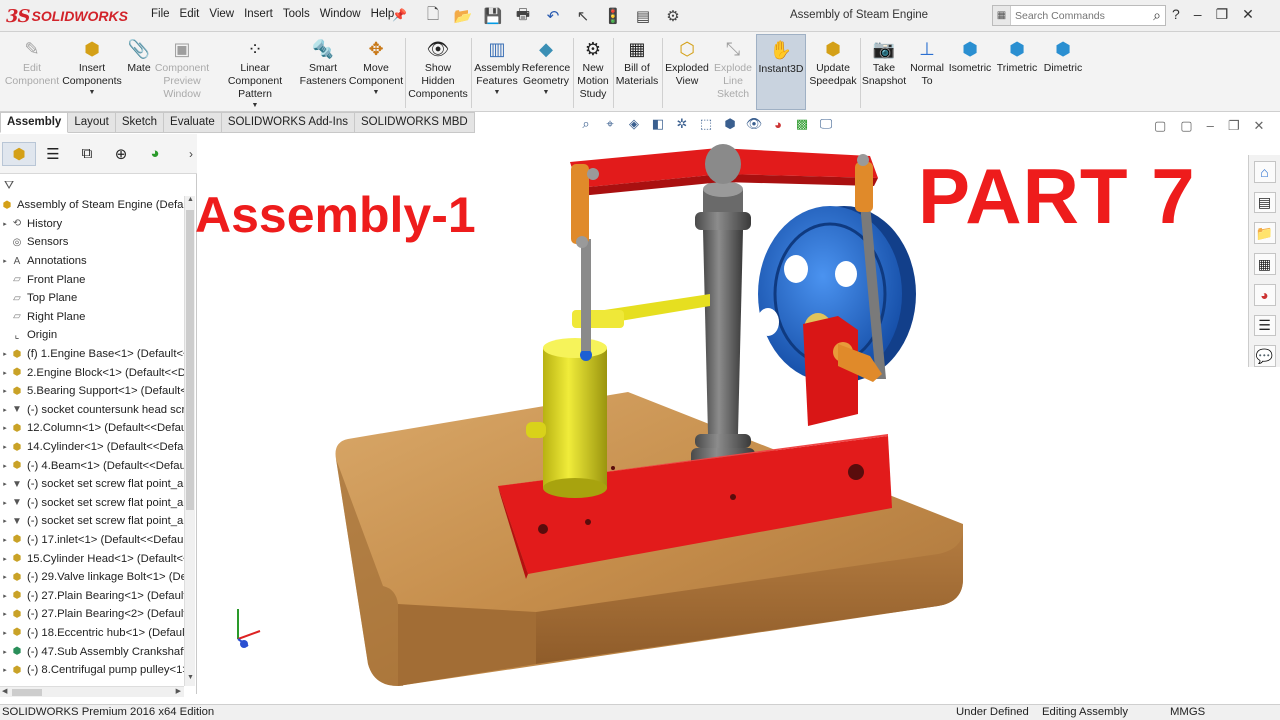  I want to click on tab-mbd: SOLIDWORKS MBD, so click(414, 122).